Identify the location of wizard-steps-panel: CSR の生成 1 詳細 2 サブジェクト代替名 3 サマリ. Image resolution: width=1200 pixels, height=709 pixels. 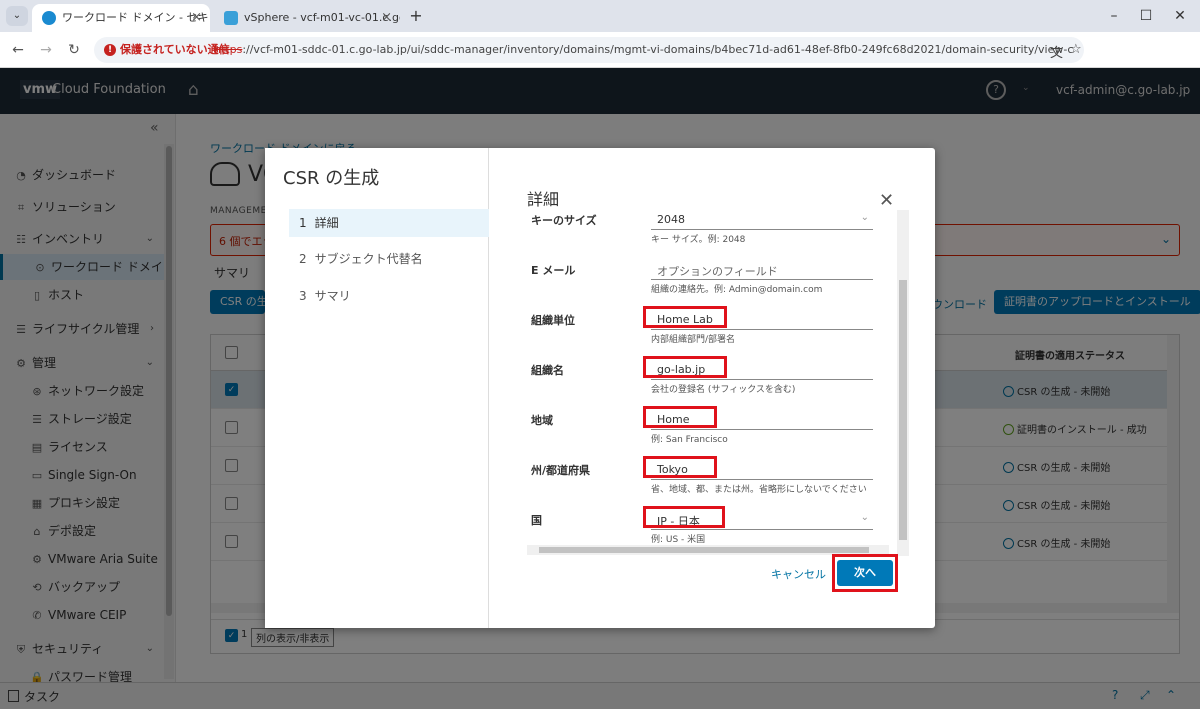
(377, 388).